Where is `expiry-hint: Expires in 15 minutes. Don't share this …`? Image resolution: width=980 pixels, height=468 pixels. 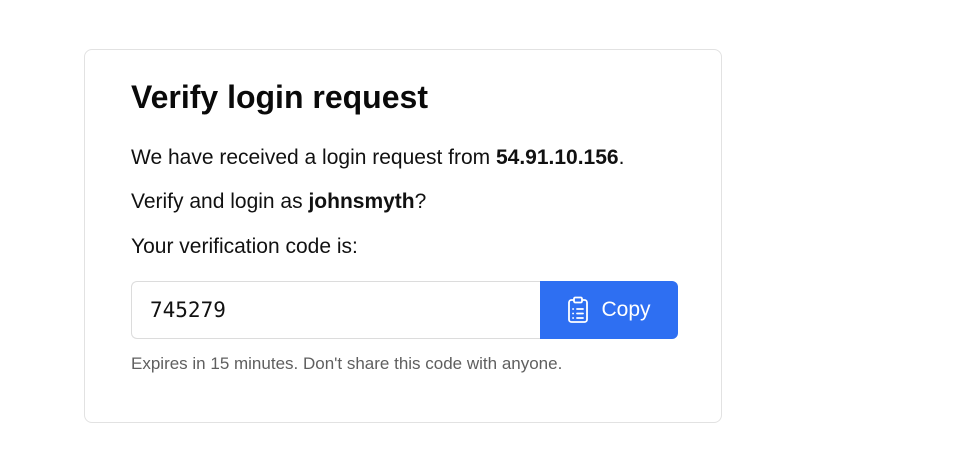
expiry-hint: Expires in 15 minutes. Don't share this … is located at coordinates (347, 363).